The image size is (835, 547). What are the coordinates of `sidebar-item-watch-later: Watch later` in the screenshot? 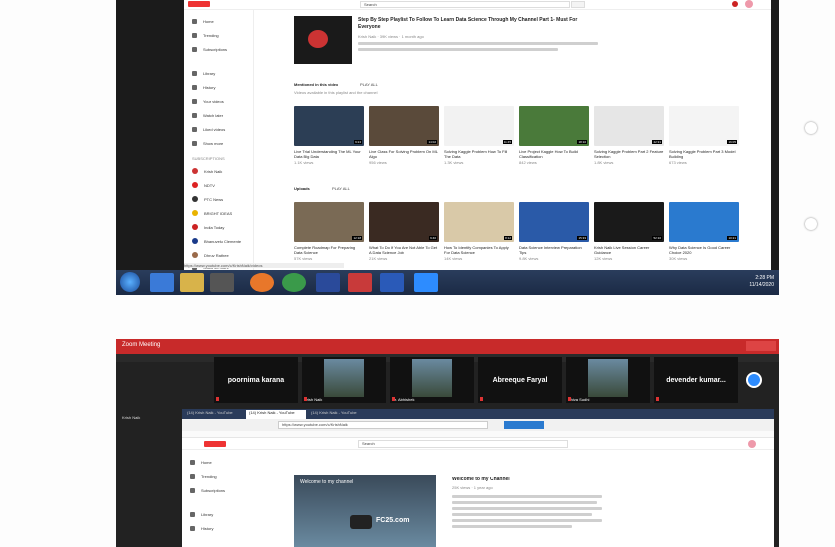 It's located at (207, 115).